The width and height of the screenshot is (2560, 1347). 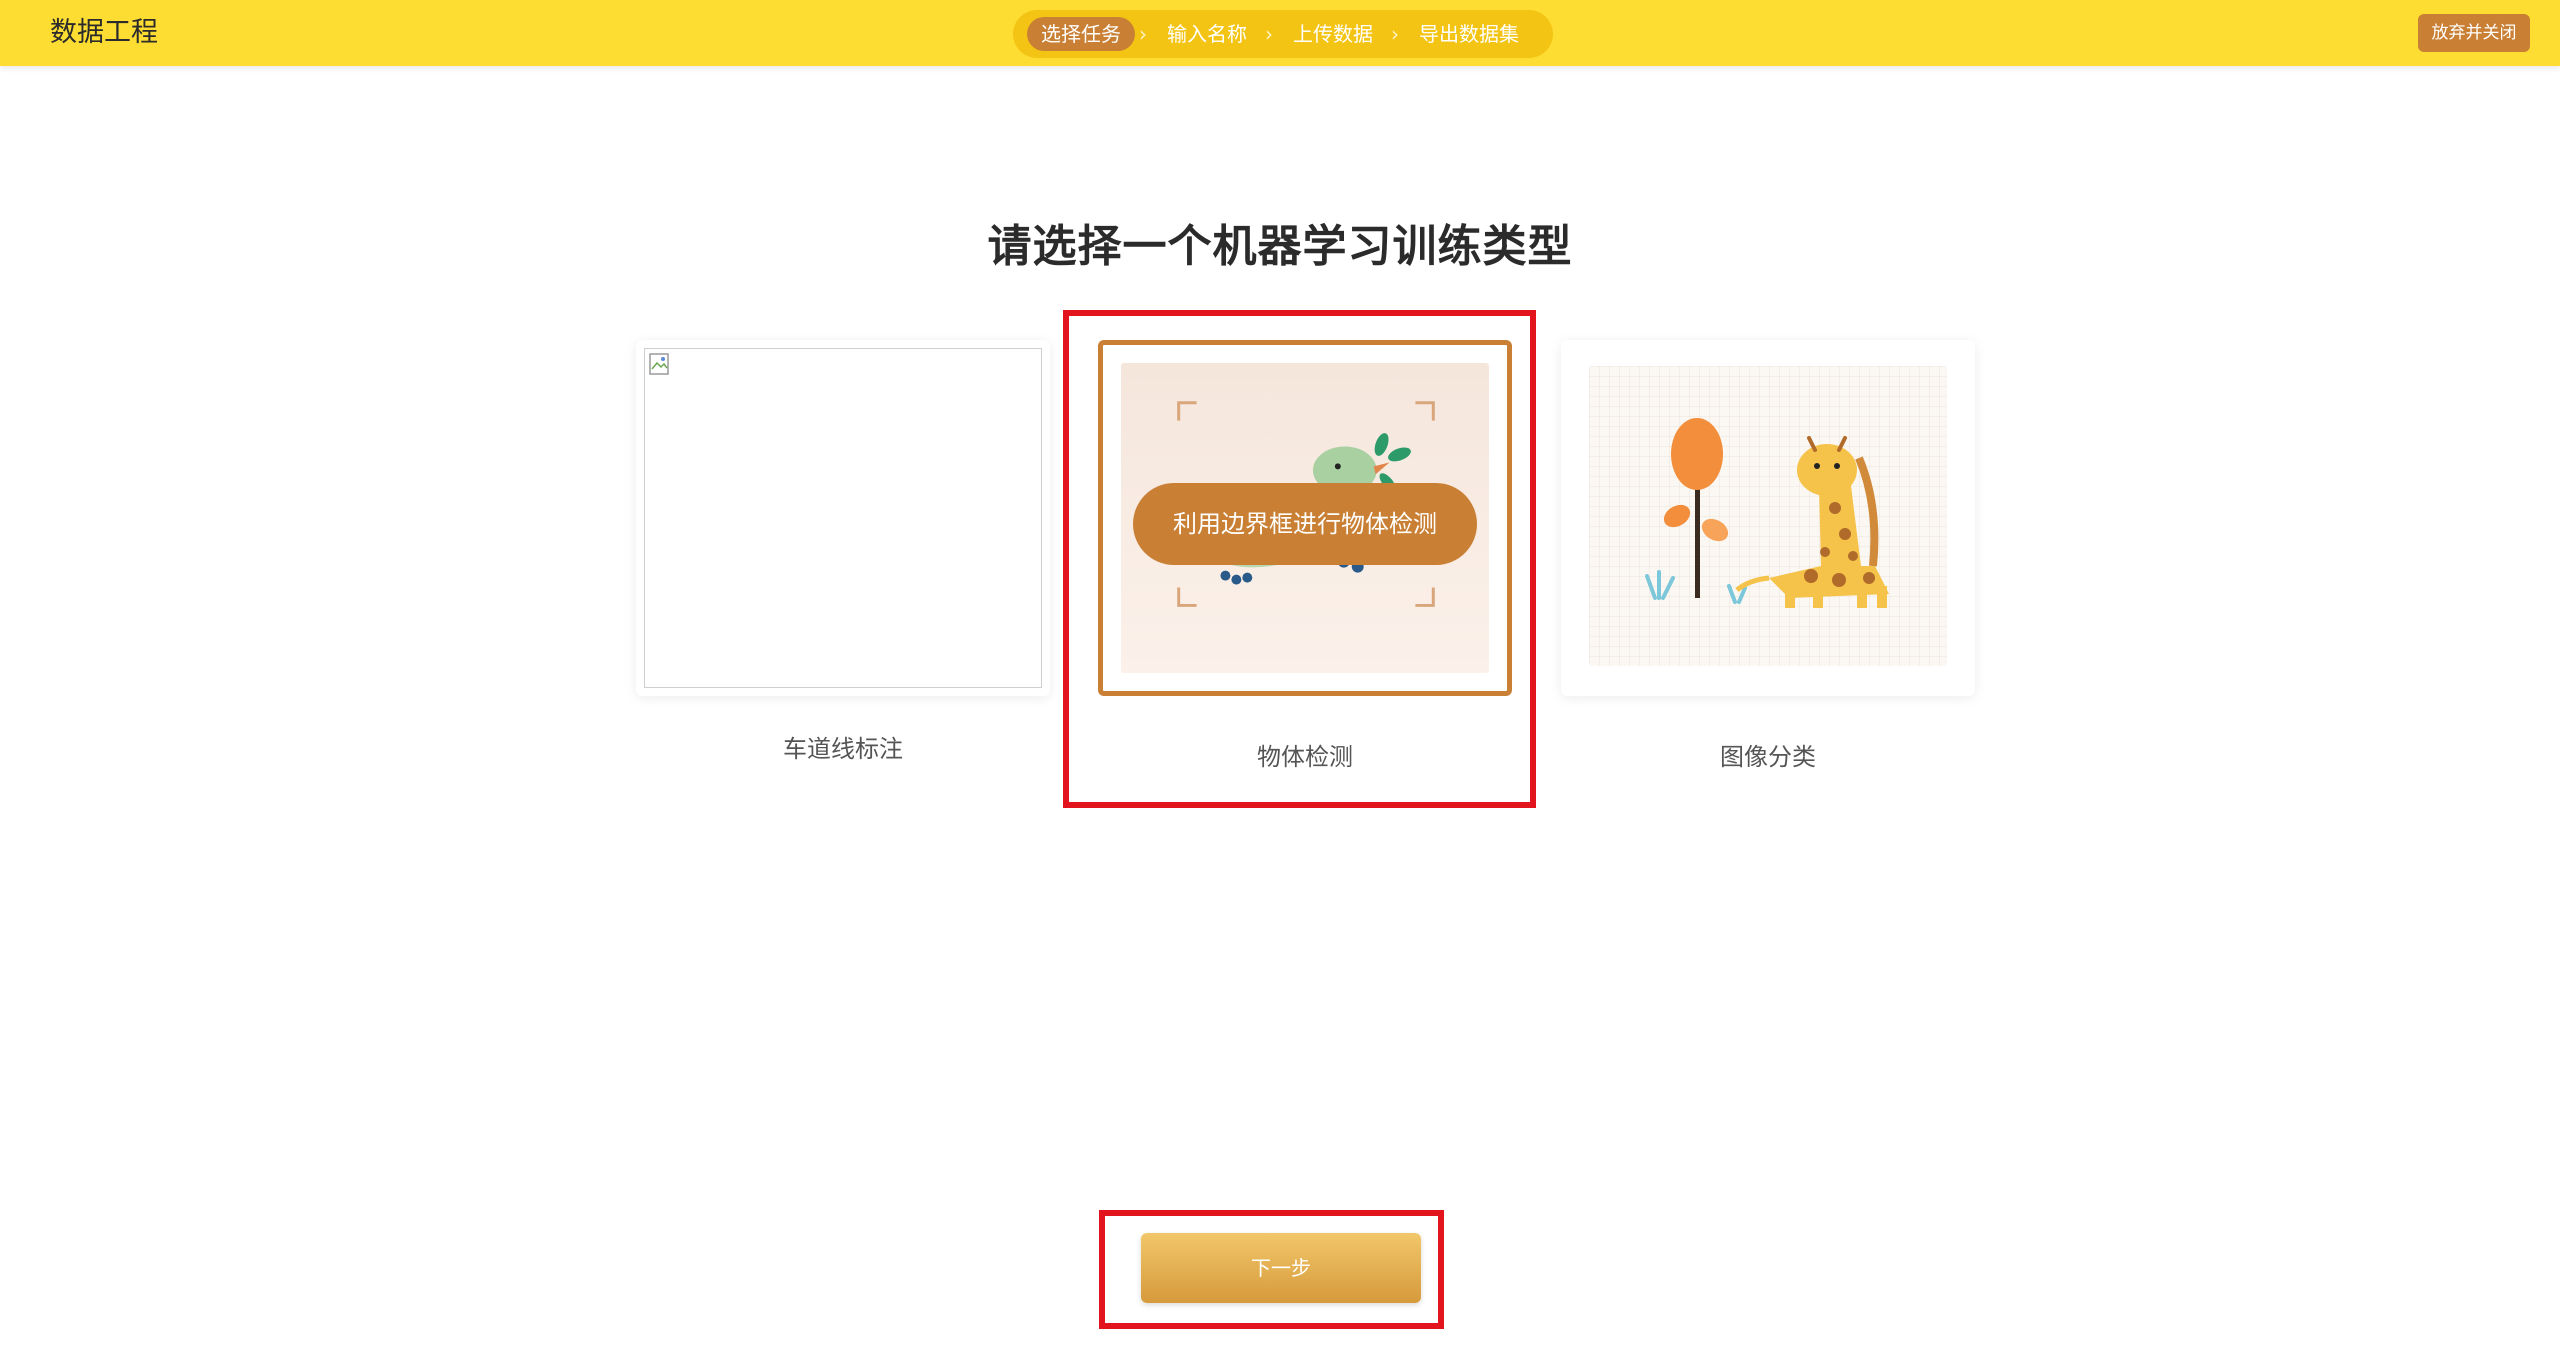 I want to click on card-caption: 车道线标注, so click(x=843, y=749).